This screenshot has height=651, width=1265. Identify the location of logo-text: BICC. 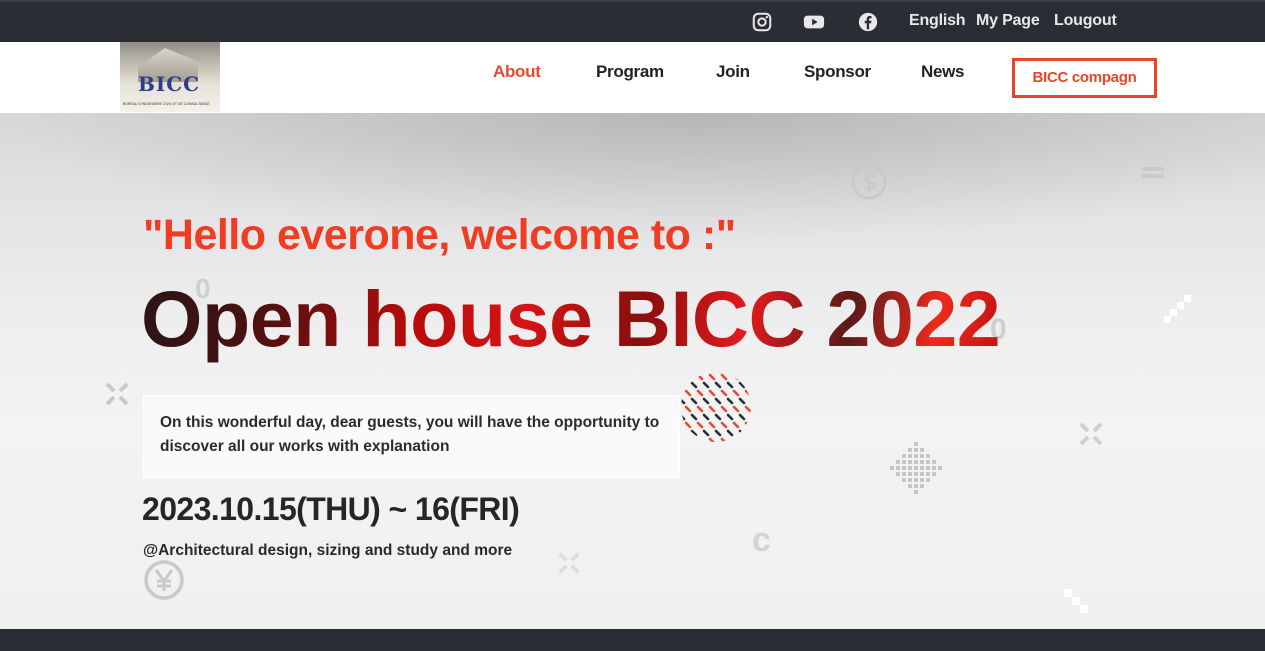
(169, 84).